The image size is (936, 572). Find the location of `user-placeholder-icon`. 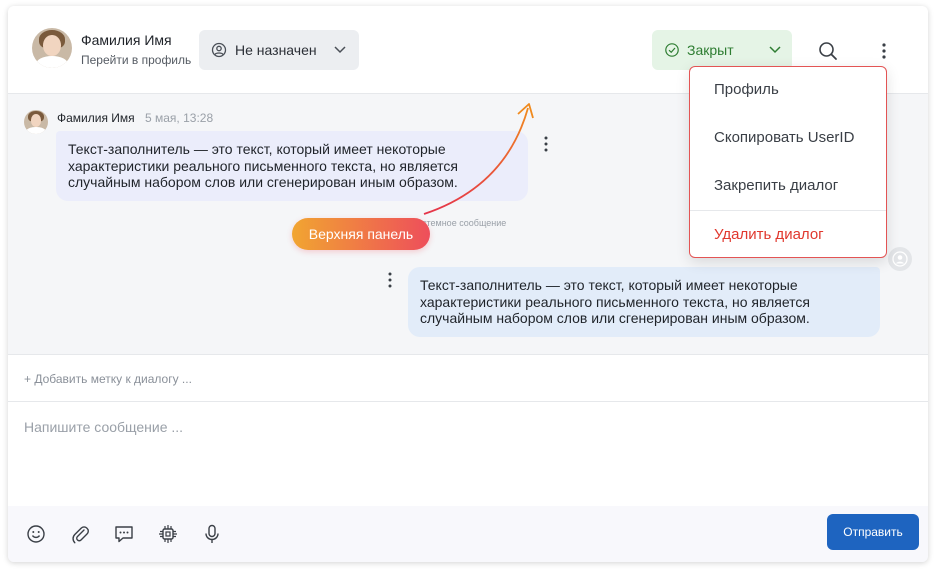

user-placeholder-icon is located at coordinates (900, 259).